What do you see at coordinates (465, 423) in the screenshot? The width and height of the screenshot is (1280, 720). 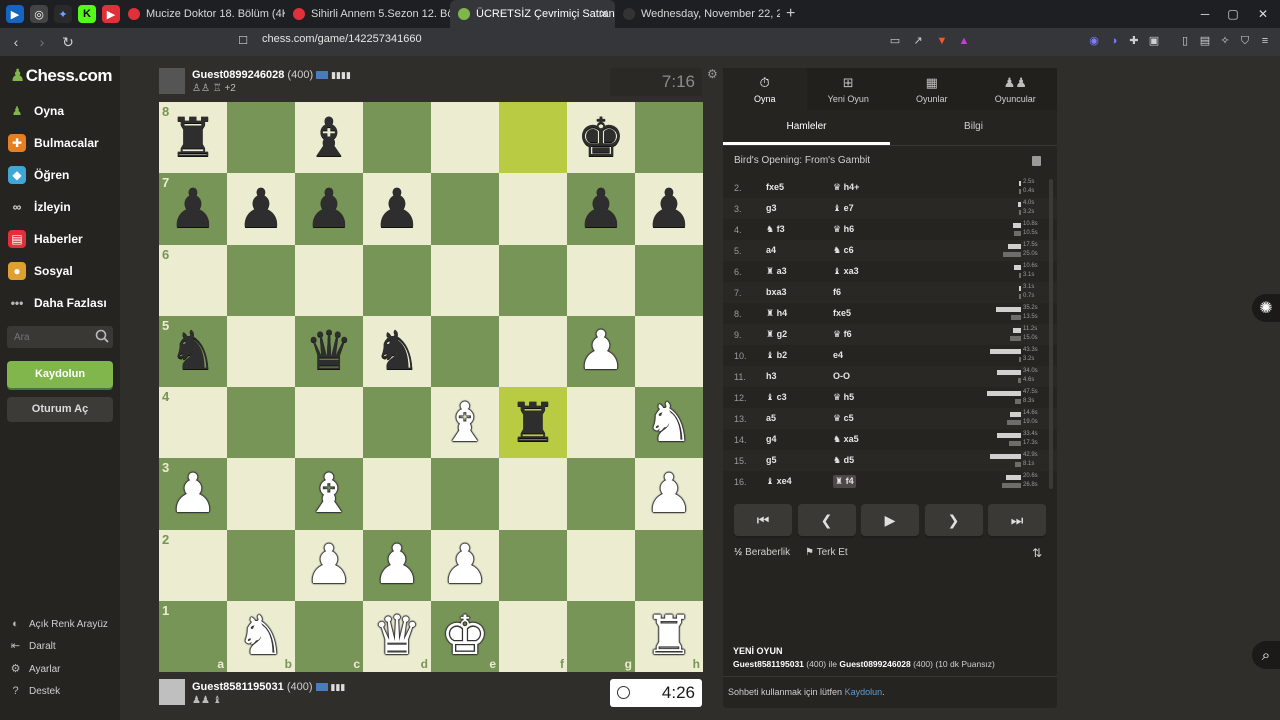 I see `square-e4: ♝` at bounding box center [465, 423].